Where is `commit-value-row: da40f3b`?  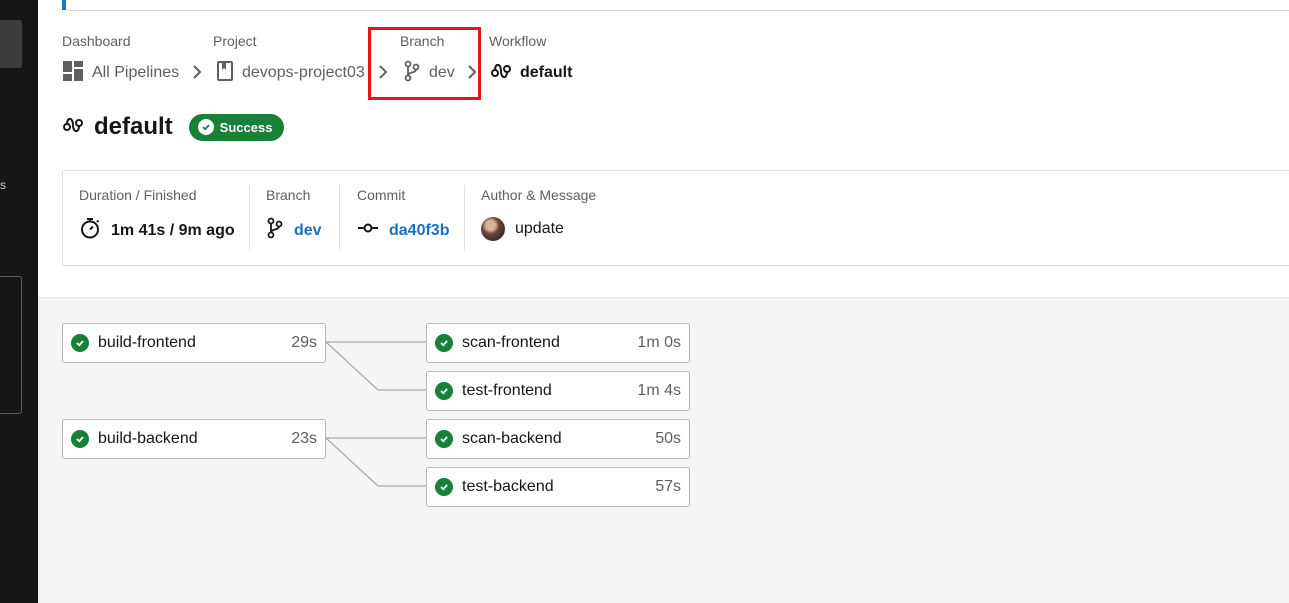 commit-value-row: da40f3b is located at coordinates (403, 230).